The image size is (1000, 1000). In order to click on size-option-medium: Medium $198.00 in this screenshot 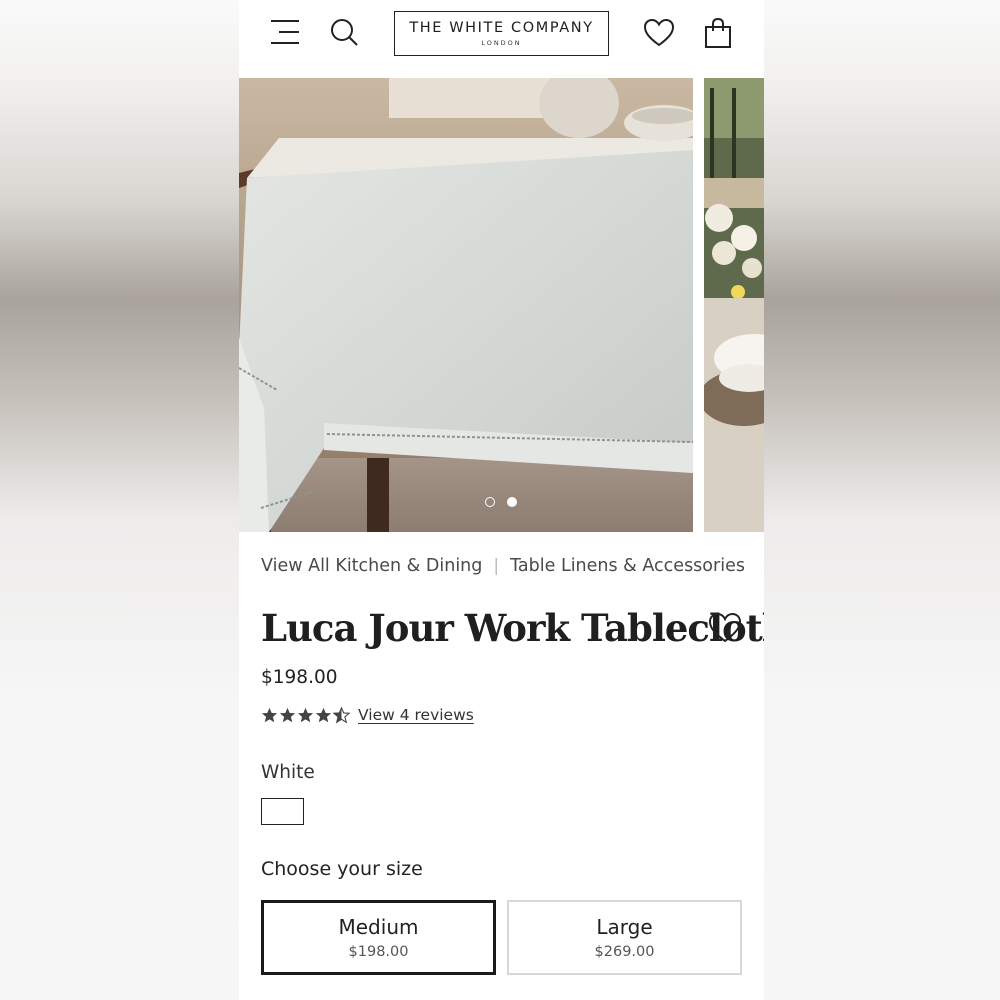, I will do `click(378, 937)`.